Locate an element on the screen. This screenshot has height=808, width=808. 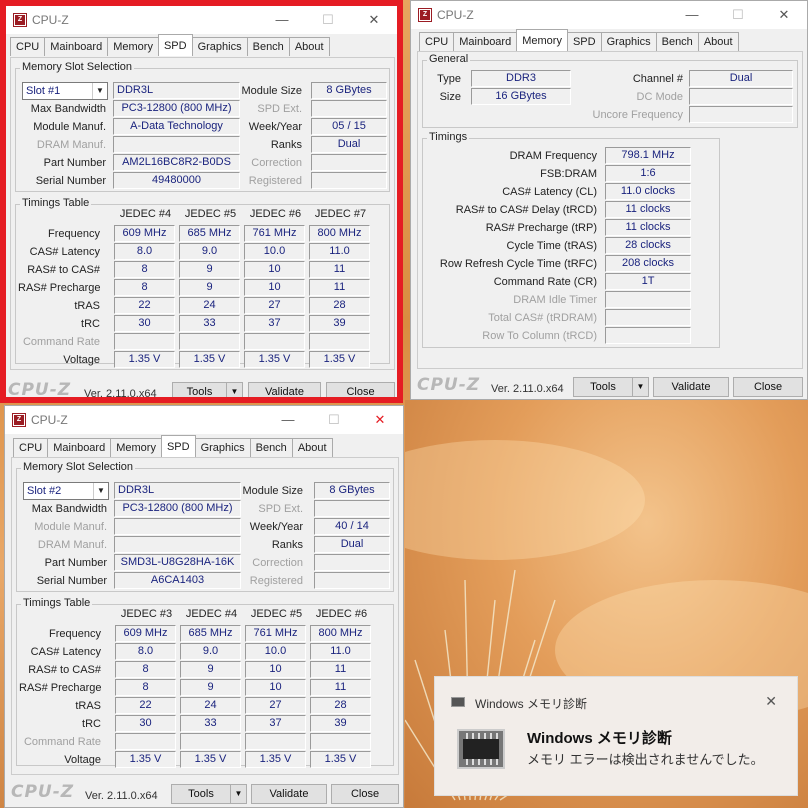
dc-mode-value is located at coordinates (741, 96).